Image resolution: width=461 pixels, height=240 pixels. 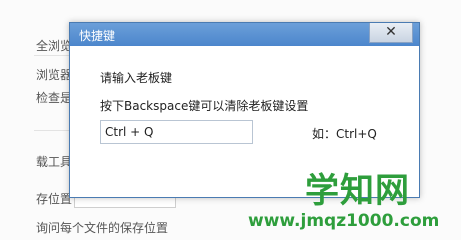 What do you see at coordinates (244, 34) in the screenshot?
I see `dialog-titlebar: 快捷键 ✕` at bounding box center [244, 34].